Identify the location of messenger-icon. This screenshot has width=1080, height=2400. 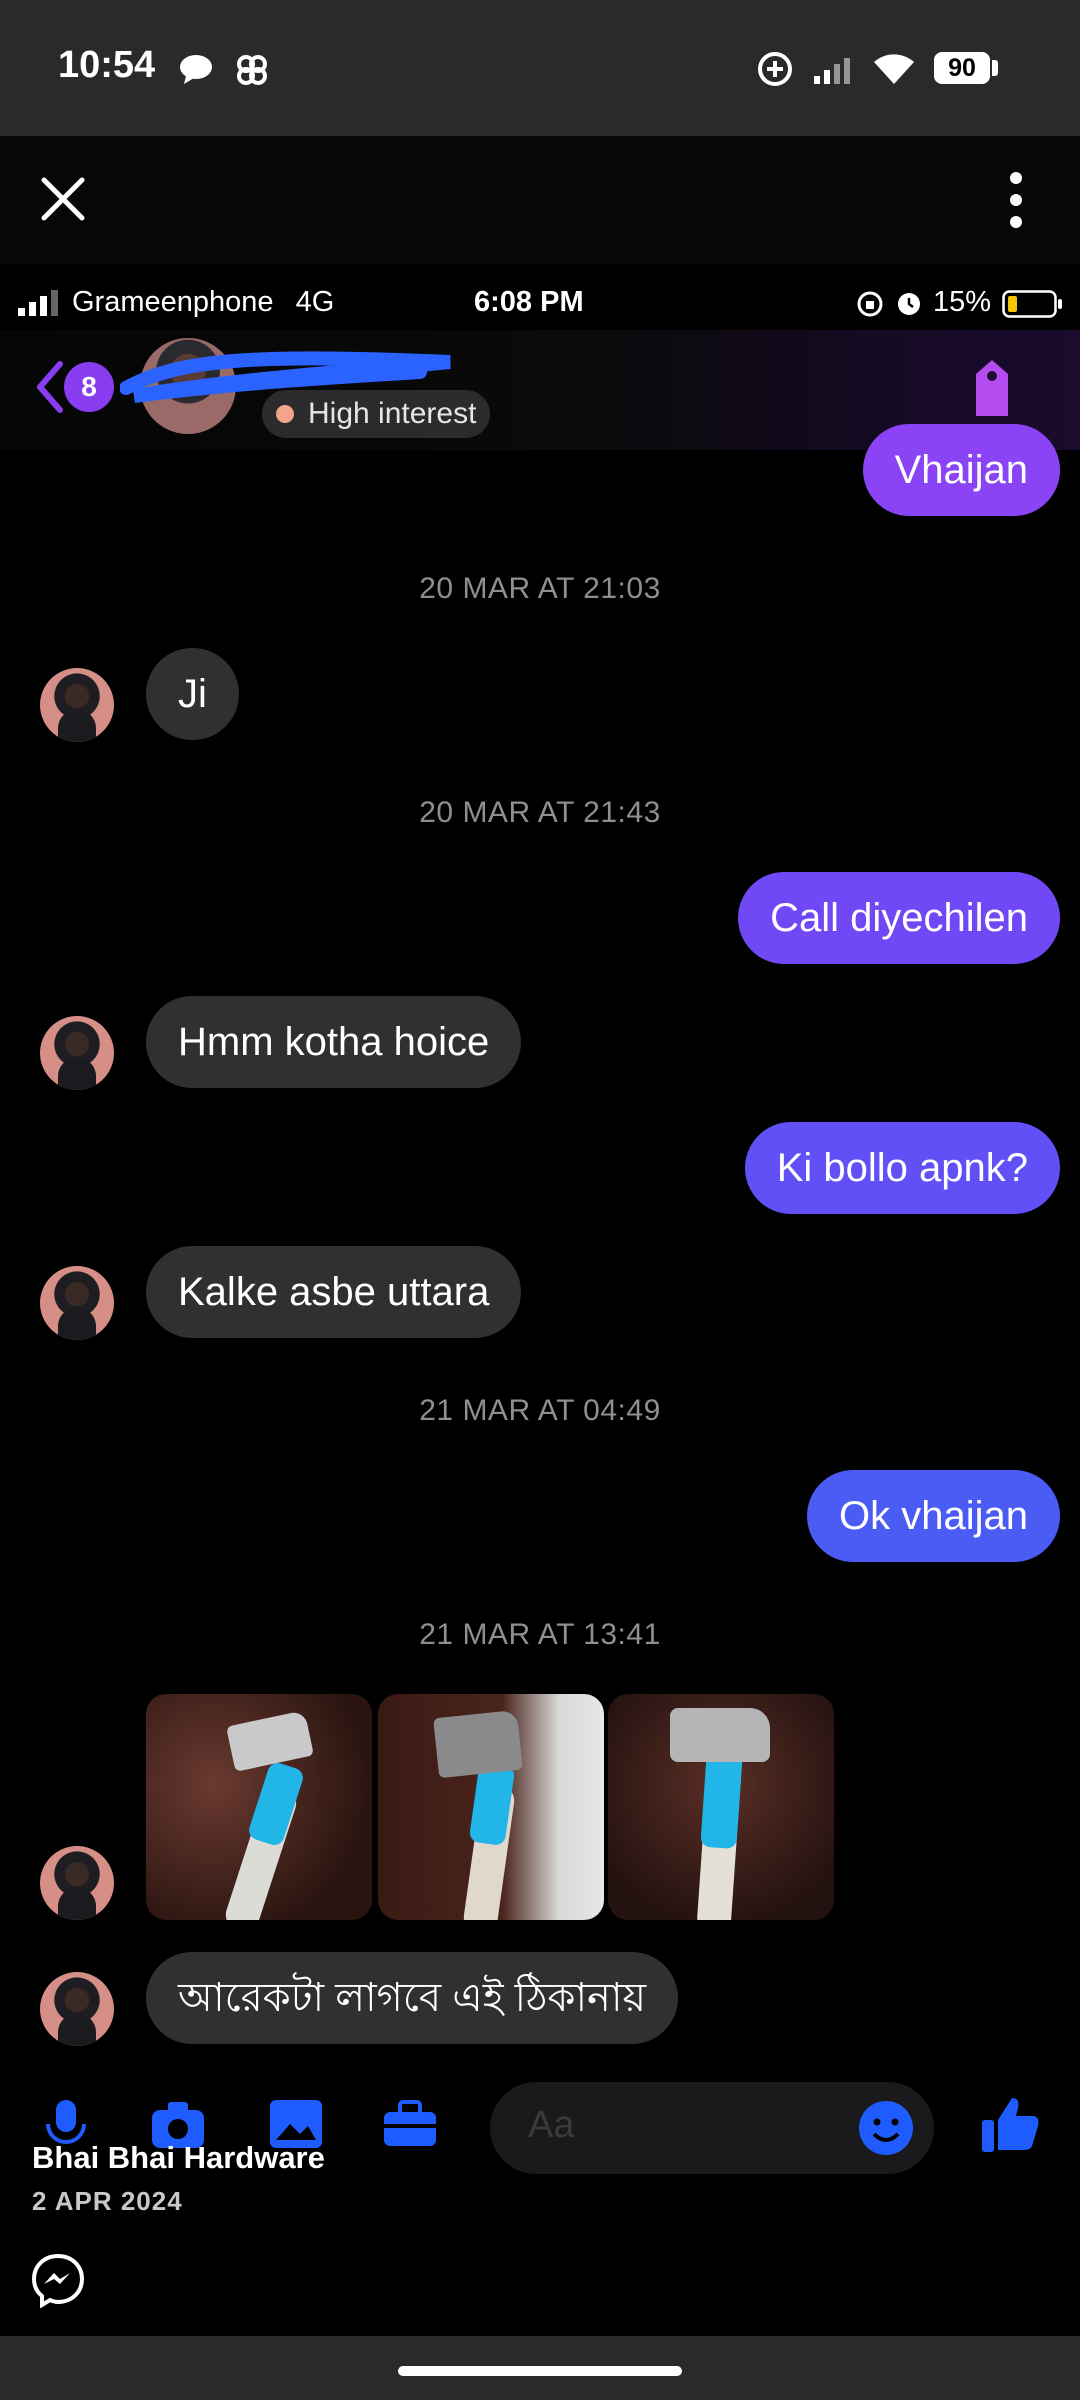
(58, 2280).